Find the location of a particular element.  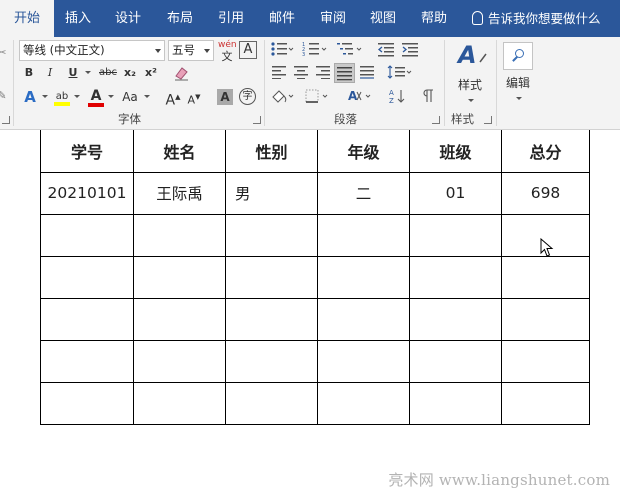

decrease-indent-button is located at coordinates (386, 51).